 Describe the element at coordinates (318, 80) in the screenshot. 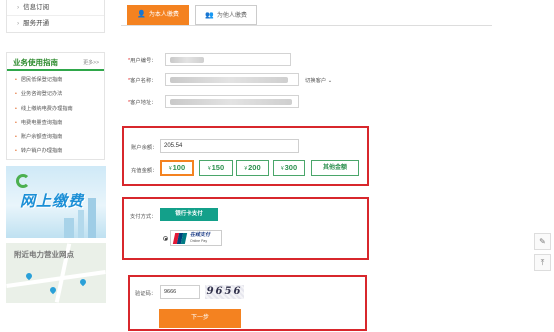

I see `switch-customer-dropdown: 切换客户 ⌄` at that location.